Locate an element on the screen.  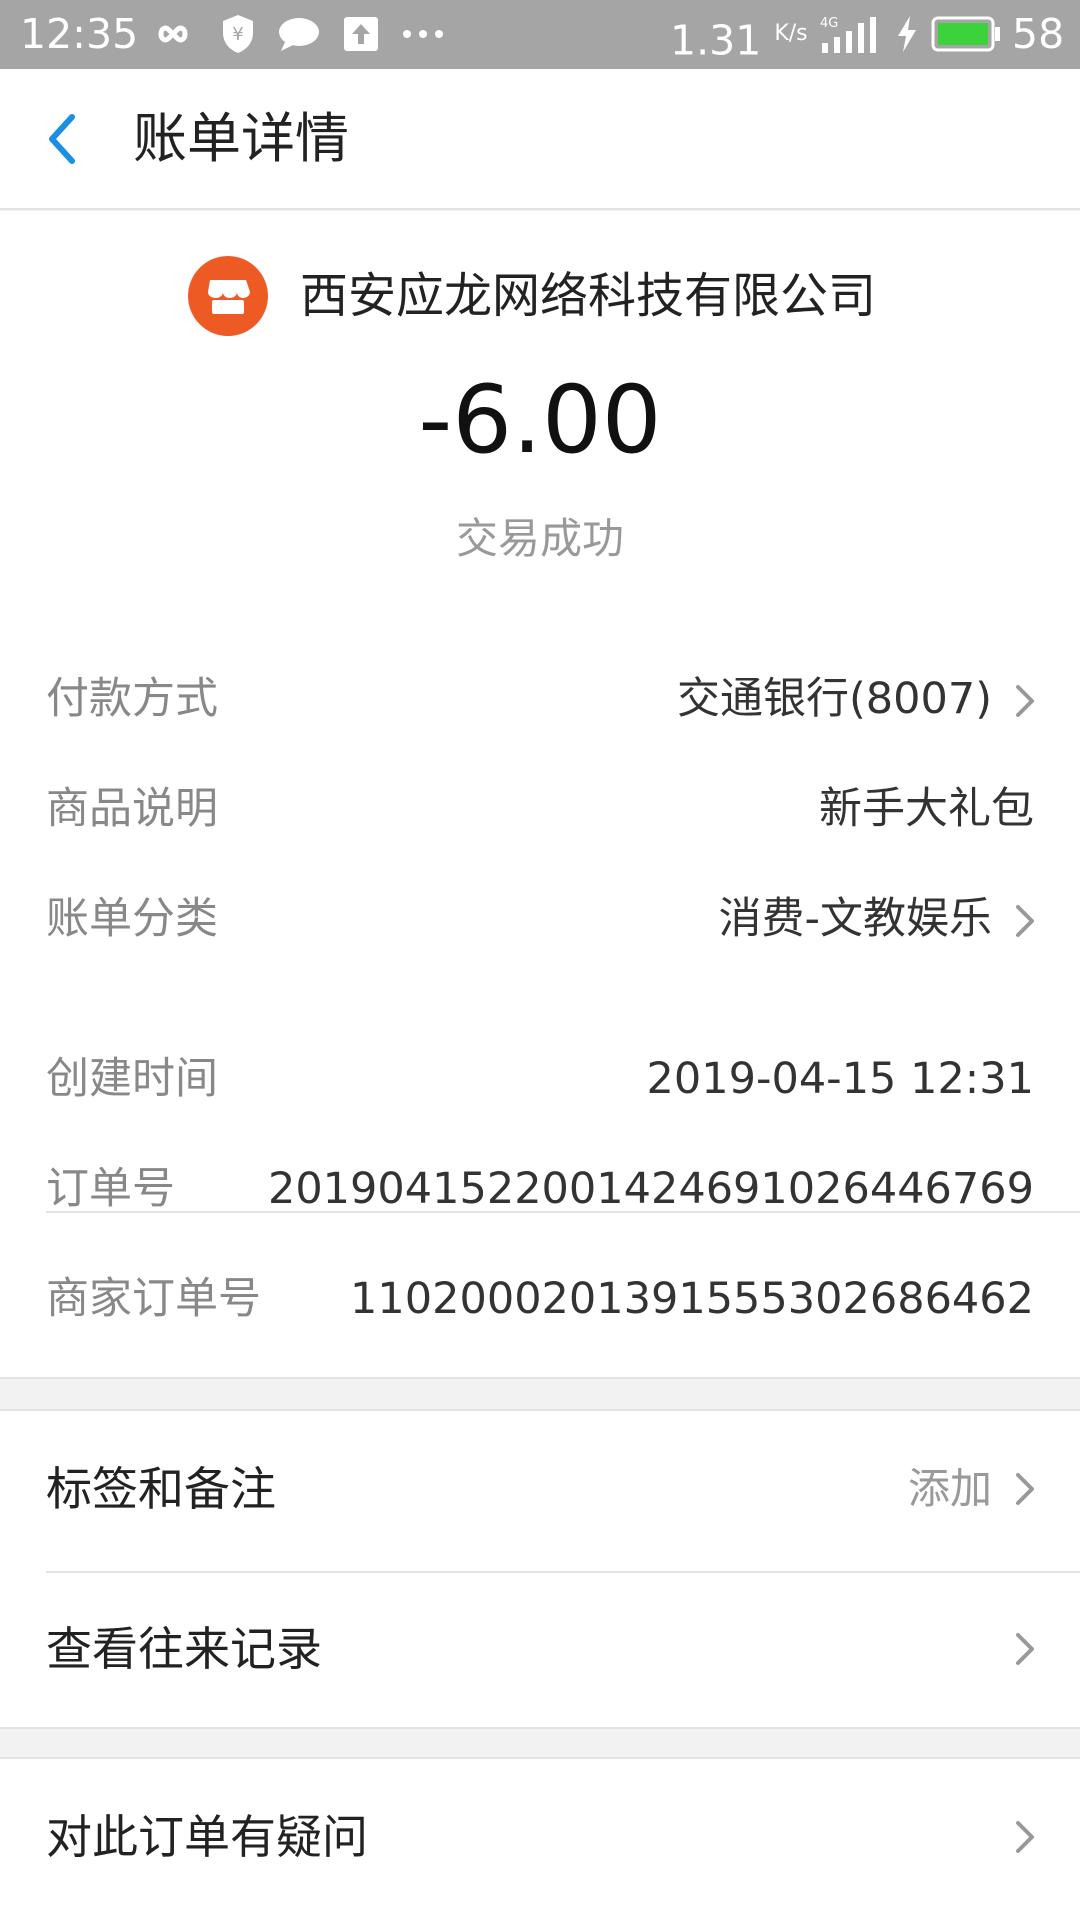
created-time-row: 创建时间 2019-04-15 12:31 is located at coordinates (540, 1079).